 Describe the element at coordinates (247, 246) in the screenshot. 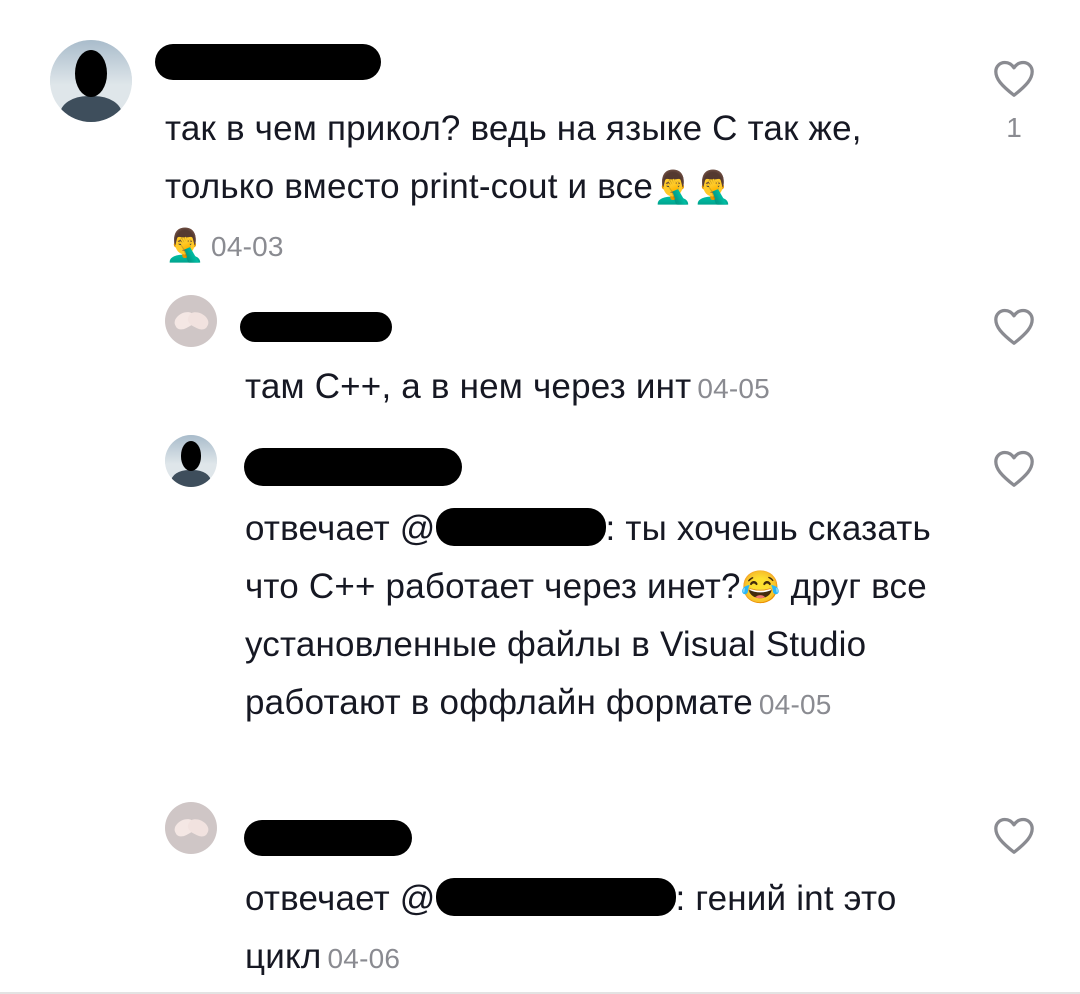

I see `comment-date: 04-03` at that location.